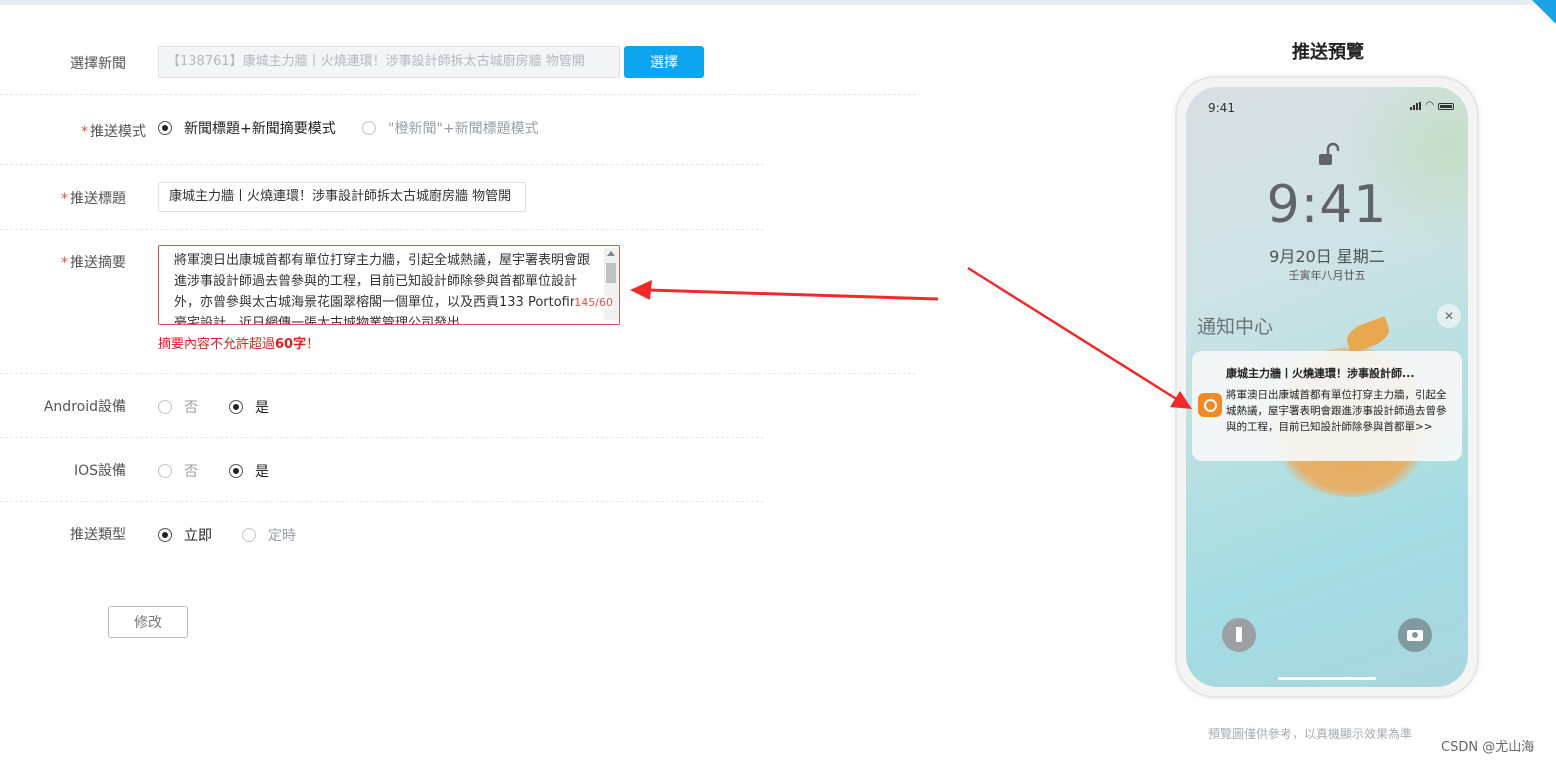  What do you see at coordinates (389, 62) in the screenshot?
I see `selected-news-field: 【138761】康城主力牆丨火燒連環！涉事設計師拆太古城廚房牆 物管開` at bounding box center [389, 62].